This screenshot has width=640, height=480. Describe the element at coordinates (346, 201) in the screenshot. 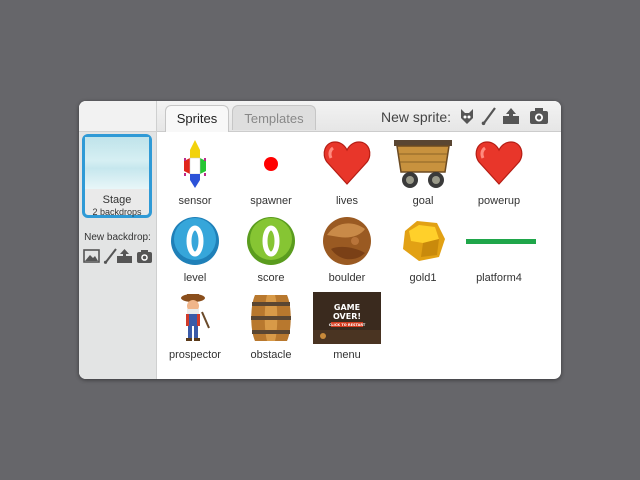

I see `sprite-name: lives` at that location.